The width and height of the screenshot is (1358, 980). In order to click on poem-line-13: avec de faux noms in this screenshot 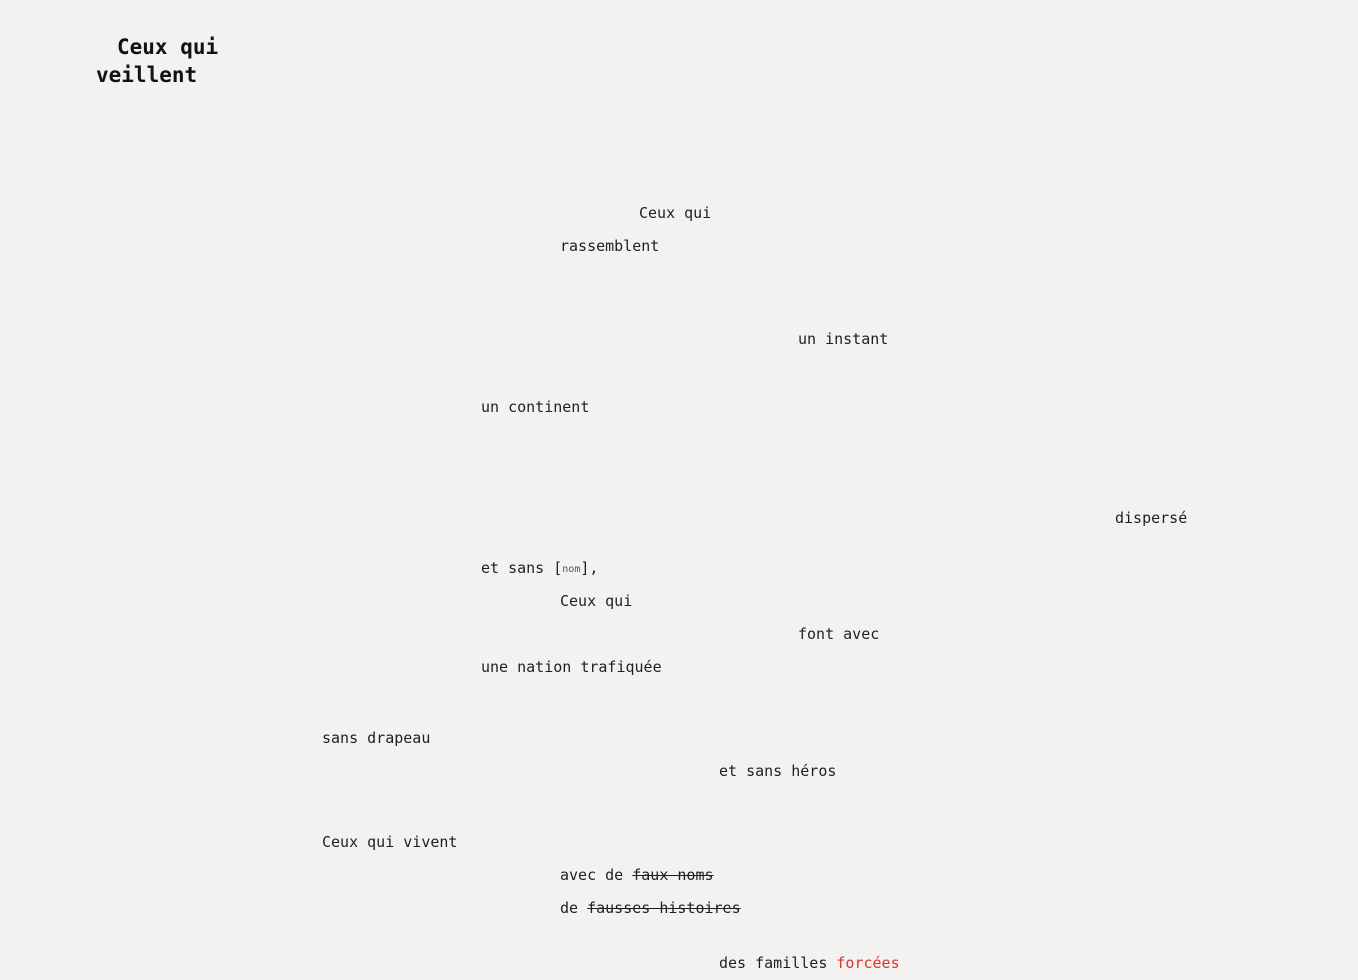, I will do `click(637, 875)`.